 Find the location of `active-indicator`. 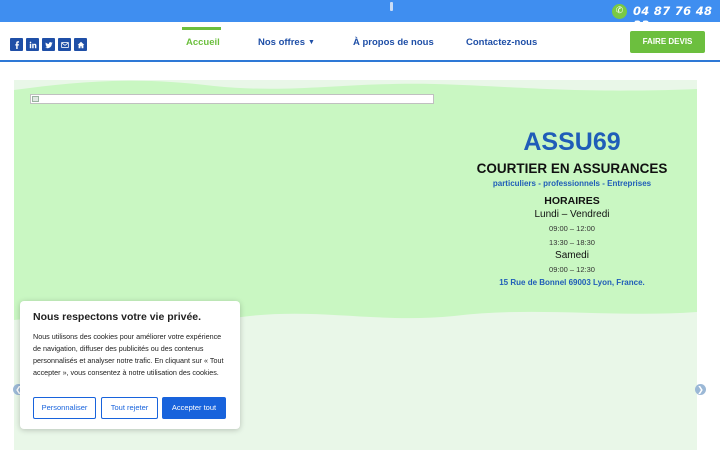

active-indicator is located at coordinates (201, 28).